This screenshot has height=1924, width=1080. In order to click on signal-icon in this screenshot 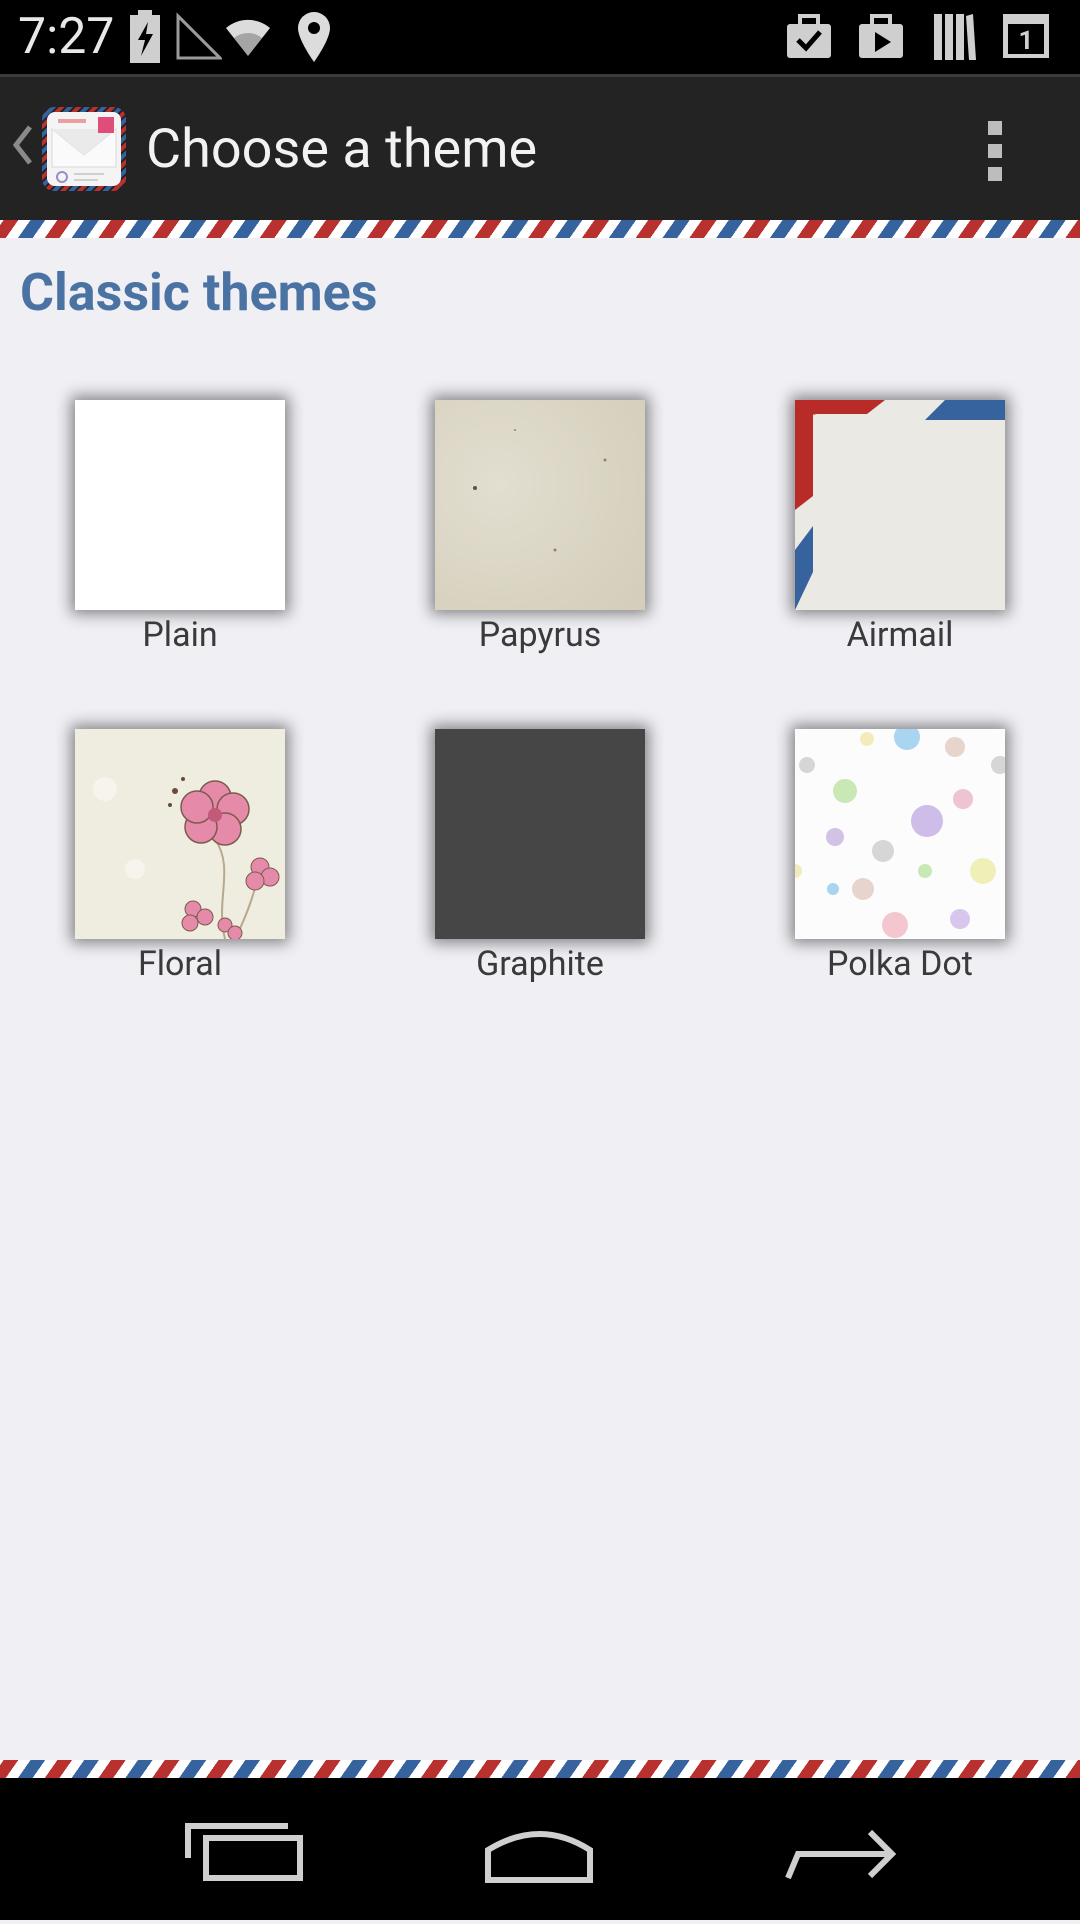, I will do `click(199, 36)`.